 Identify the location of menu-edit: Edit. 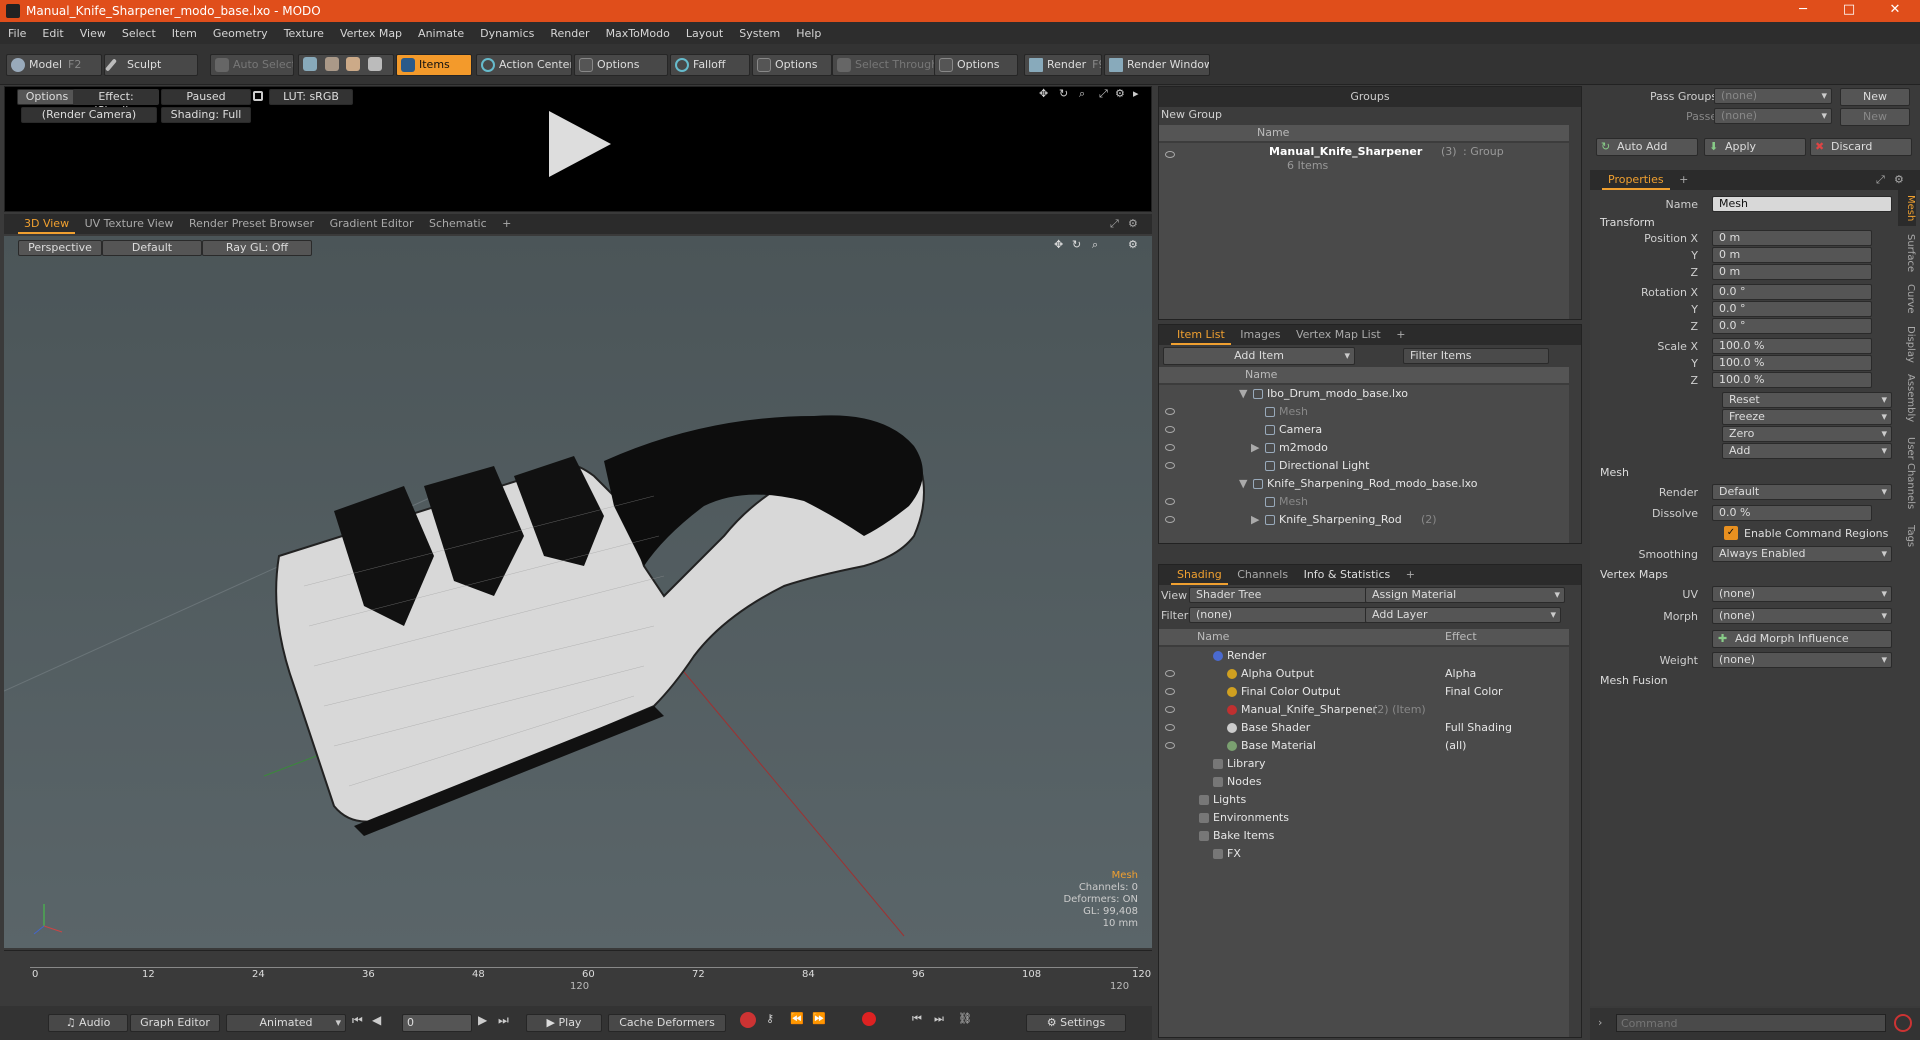
(52, 33).